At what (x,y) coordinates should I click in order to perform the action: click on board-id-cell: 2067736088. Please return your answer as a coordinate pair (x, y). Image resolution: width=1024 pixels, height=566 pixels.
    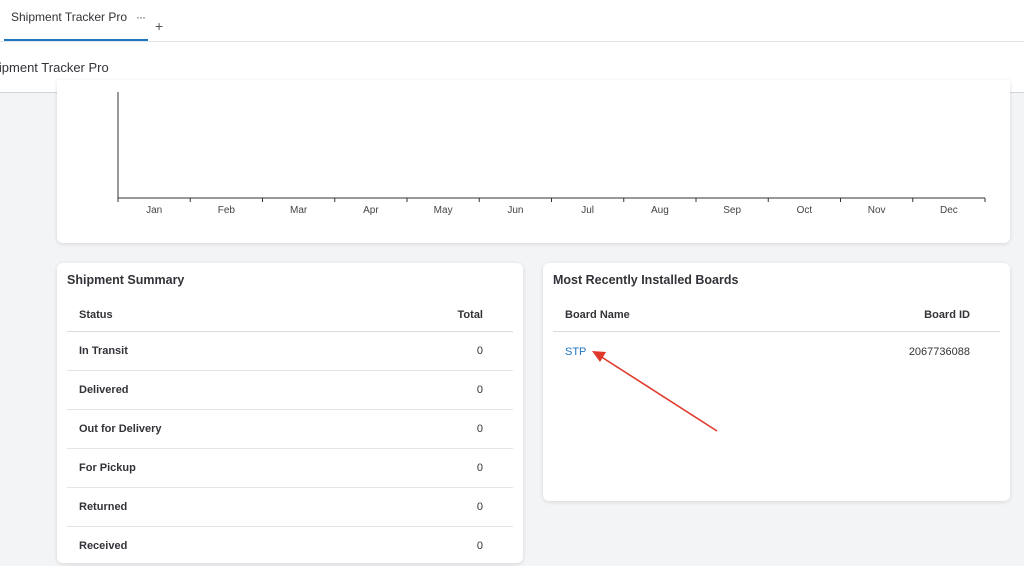
    Looking at the image, I should click on (939, 351).